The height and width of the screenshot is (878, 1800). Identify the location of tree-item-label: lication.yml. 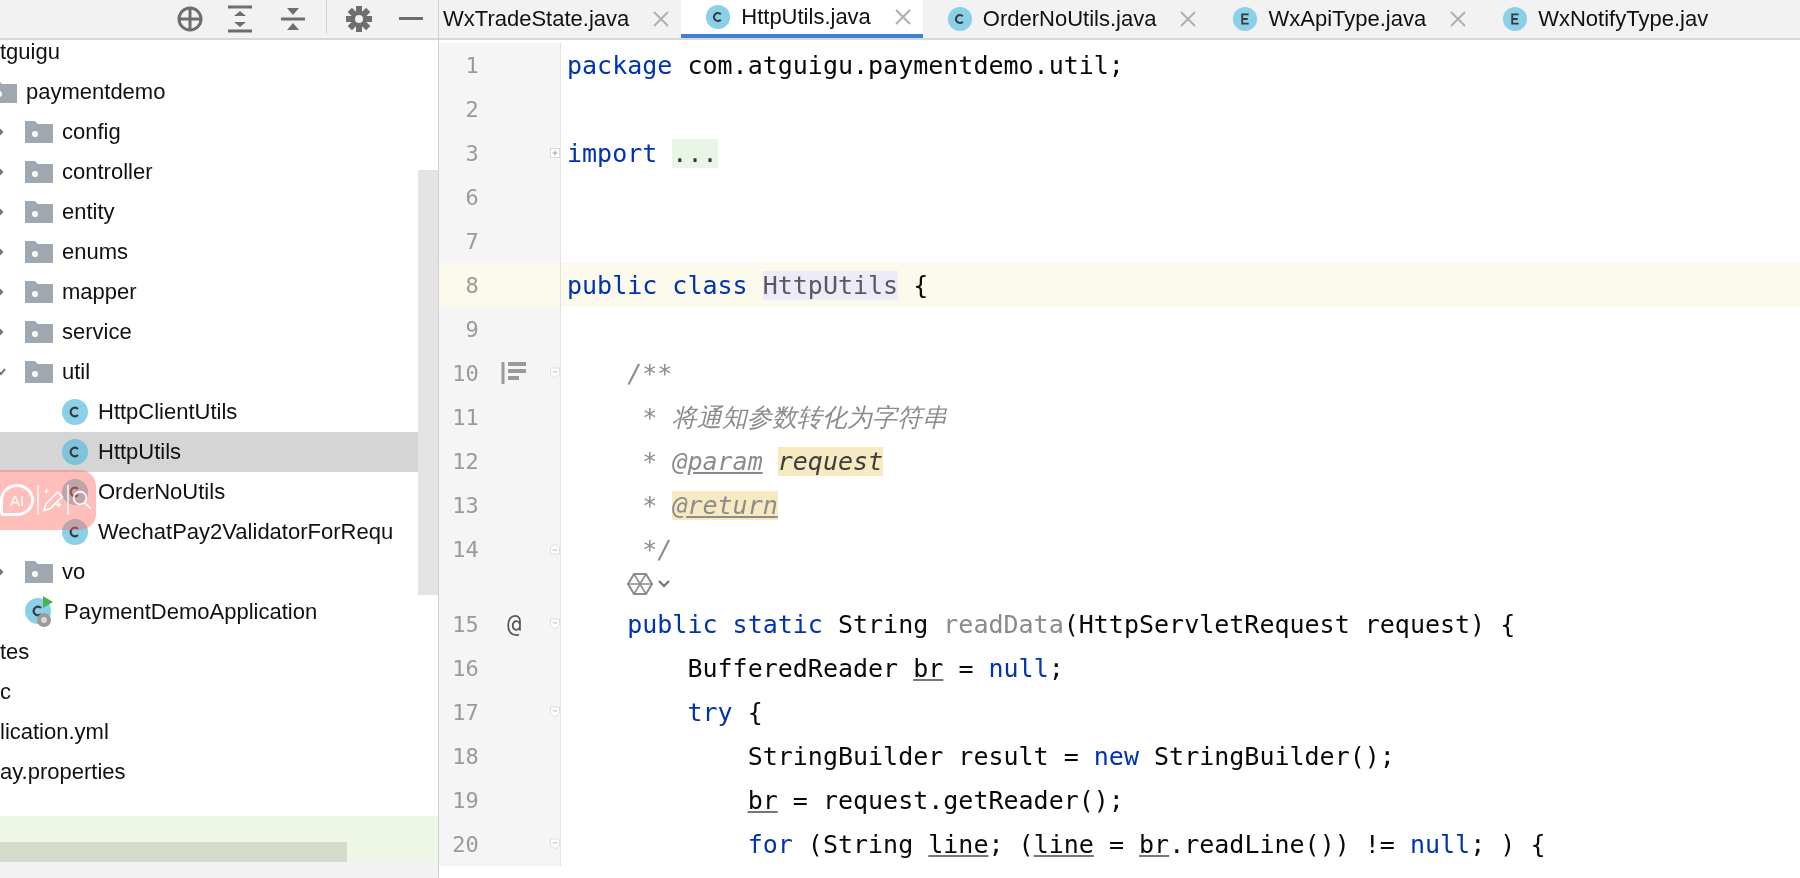
(54, 732).